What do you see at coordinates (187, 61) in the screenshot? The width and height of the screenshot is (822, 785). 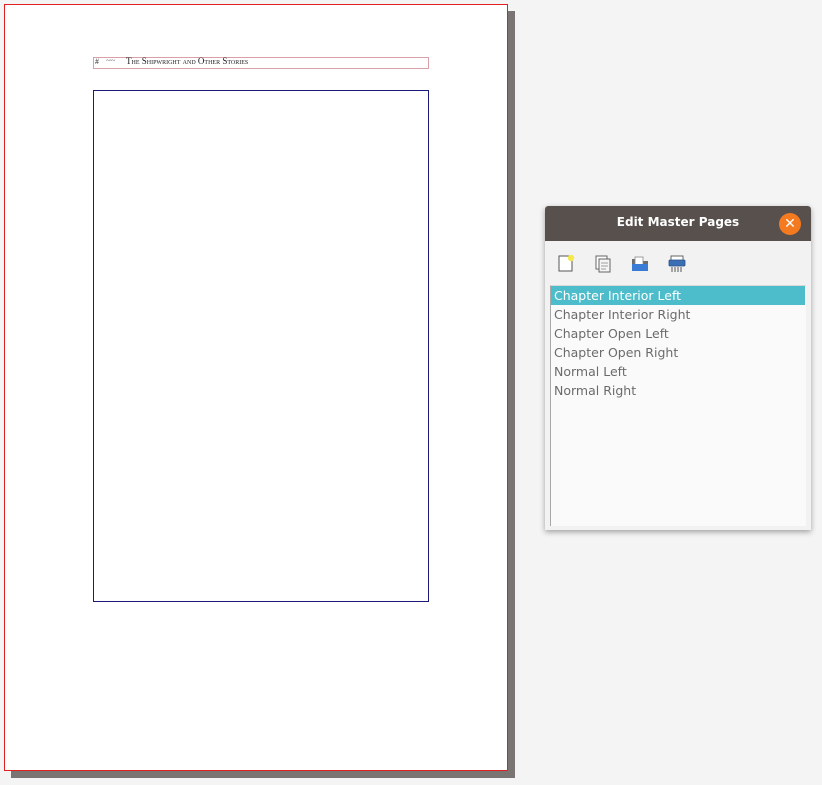 I see `running-title: The Shipwright and Other Stories` at bounding box center [187, 61].